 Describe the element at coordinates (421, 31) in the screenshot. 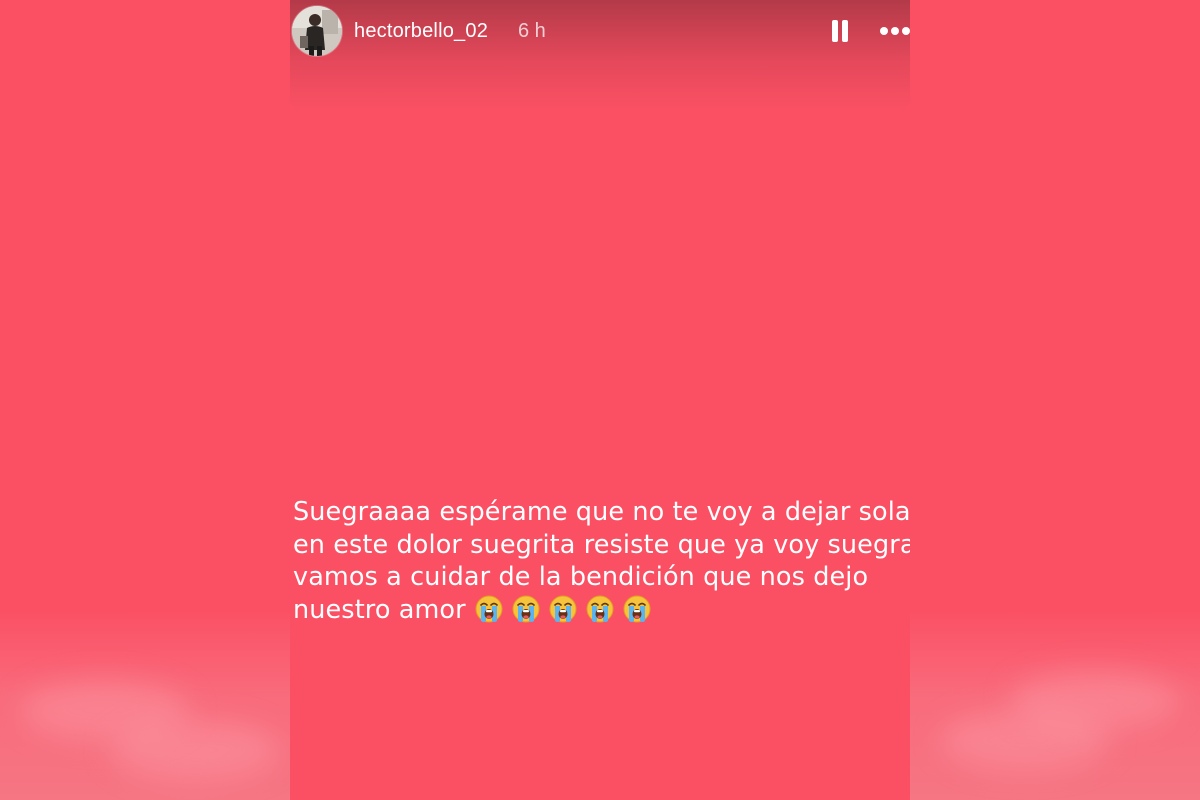

I see `story-username: hectorbello_02` at that location.